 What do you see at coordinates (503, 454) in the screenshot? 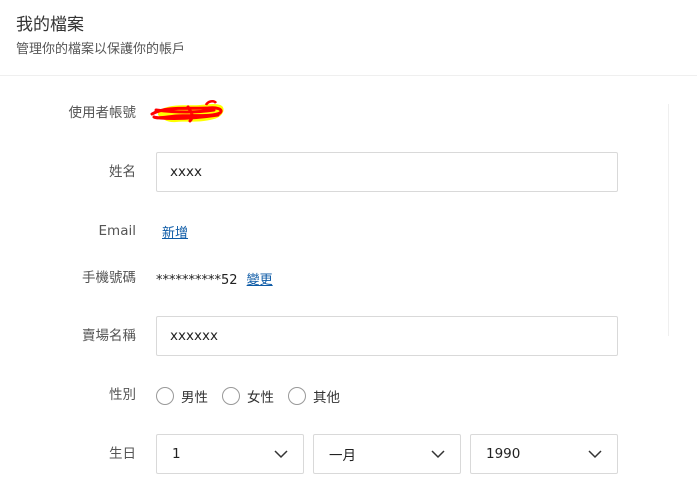
I see `birthday-year-value: 1990` at bounding box center [503, 454].